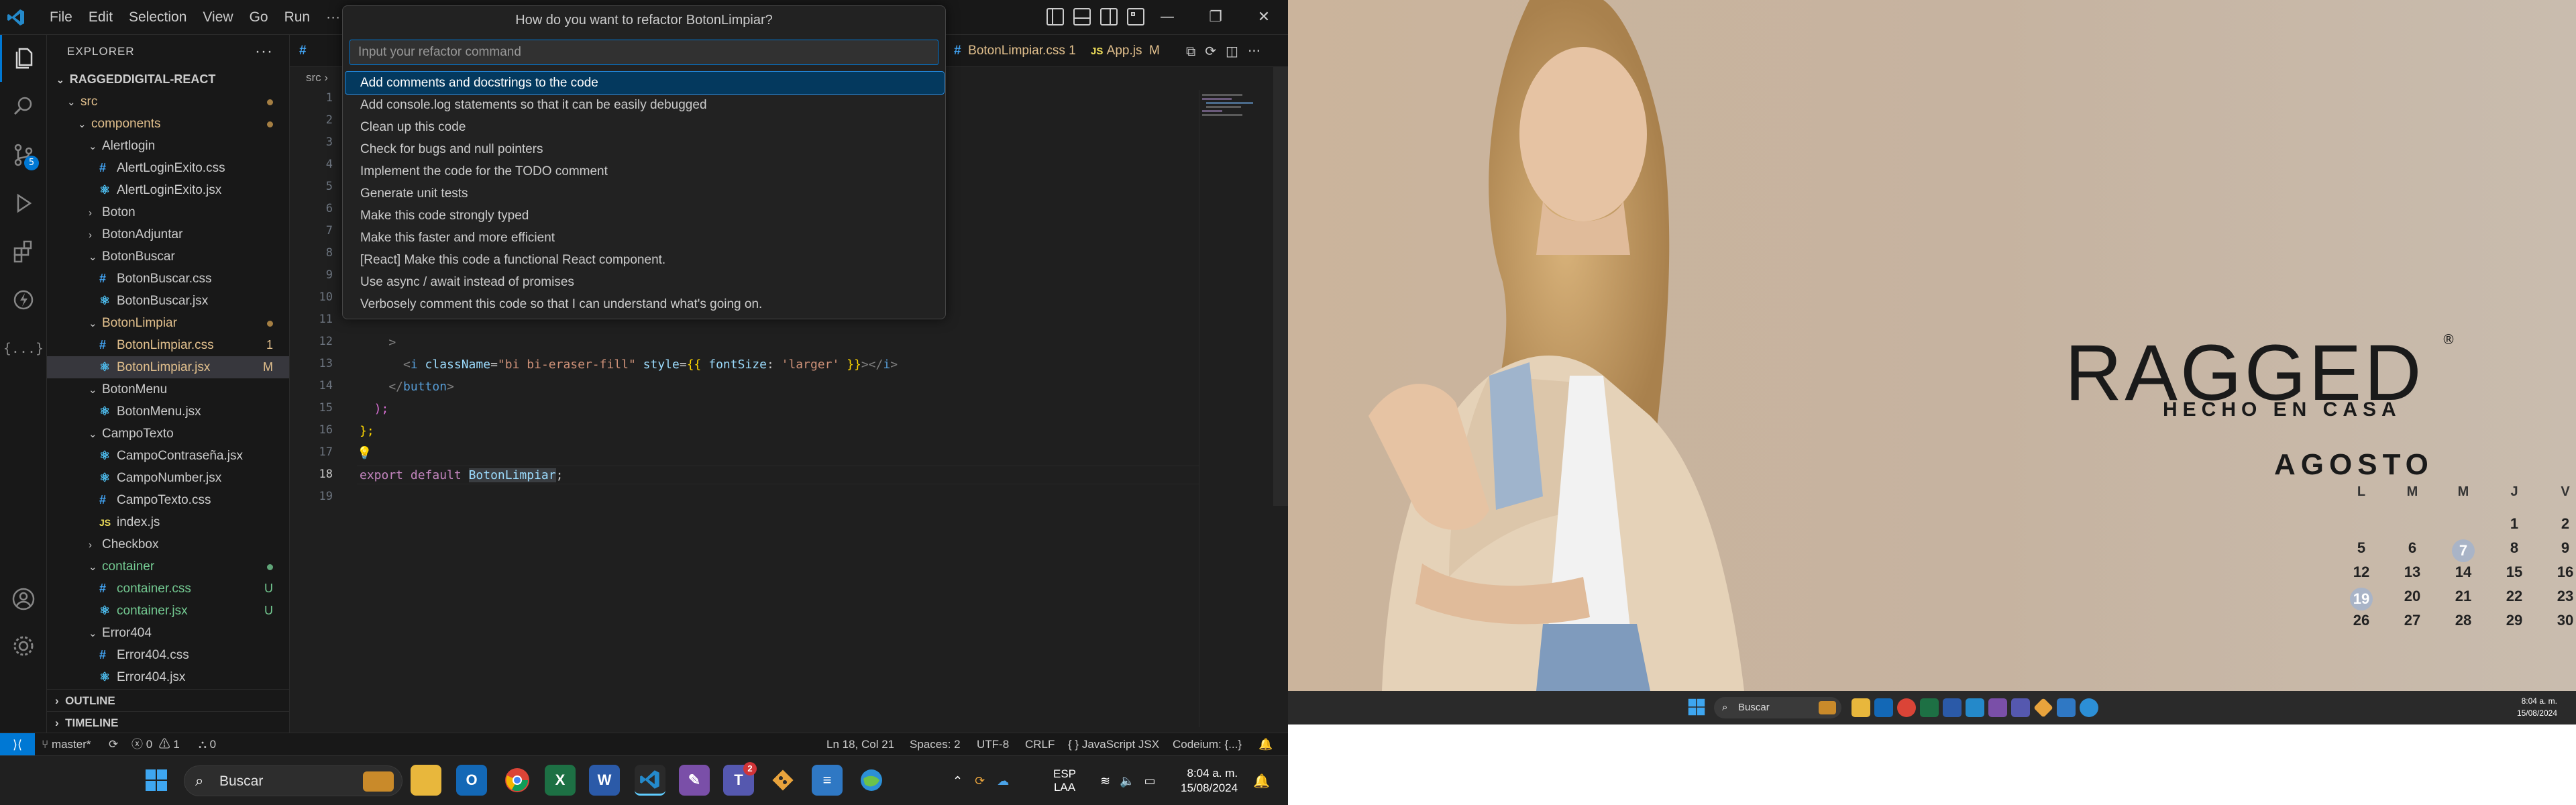  What do you see at coordinates (168, 589) in the screenshot?
I see `file-item: # container.css U` at bounding box center [168, 589].